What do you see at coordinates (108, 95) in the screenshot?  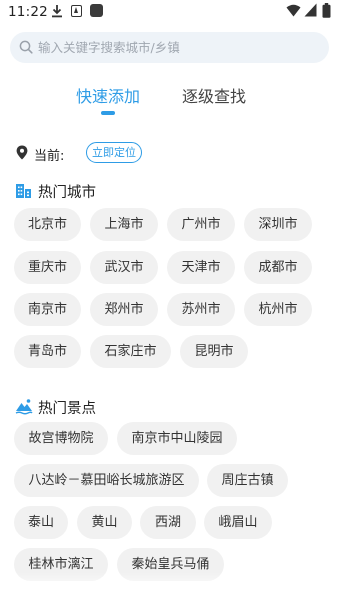 I see `tab-quick-add: 快速添加` at bounding box center [108, 95].